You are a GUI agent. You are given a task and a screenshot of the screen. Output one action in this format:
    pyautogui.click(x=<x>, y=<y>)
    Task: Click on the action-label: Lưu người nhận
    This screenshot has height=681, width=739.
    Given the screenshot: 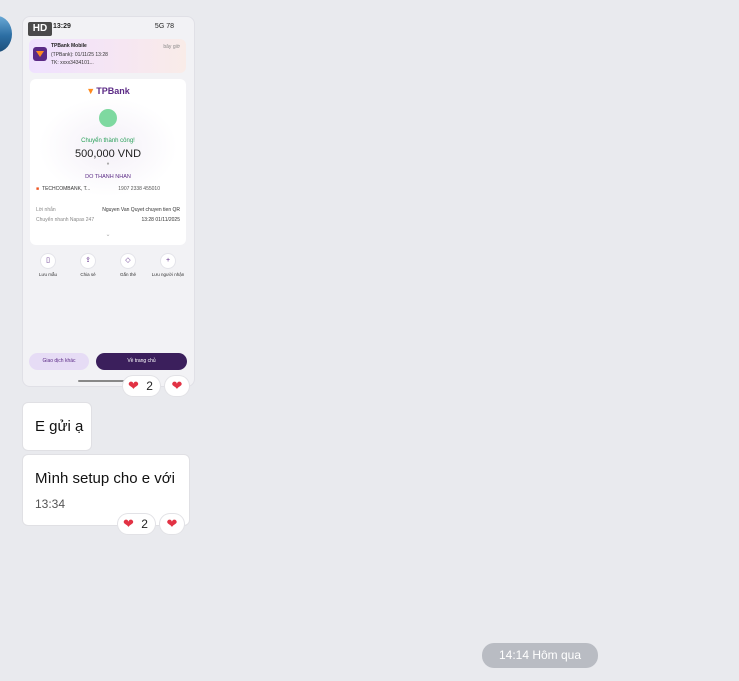 What is the action you would take?
    pyautogui.click(x=168, y=274)
    